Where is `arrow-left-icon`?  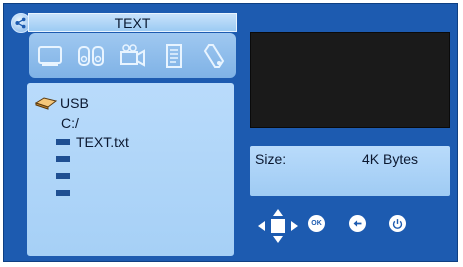 arrow-left-icon is located at coordinates (261, 226).